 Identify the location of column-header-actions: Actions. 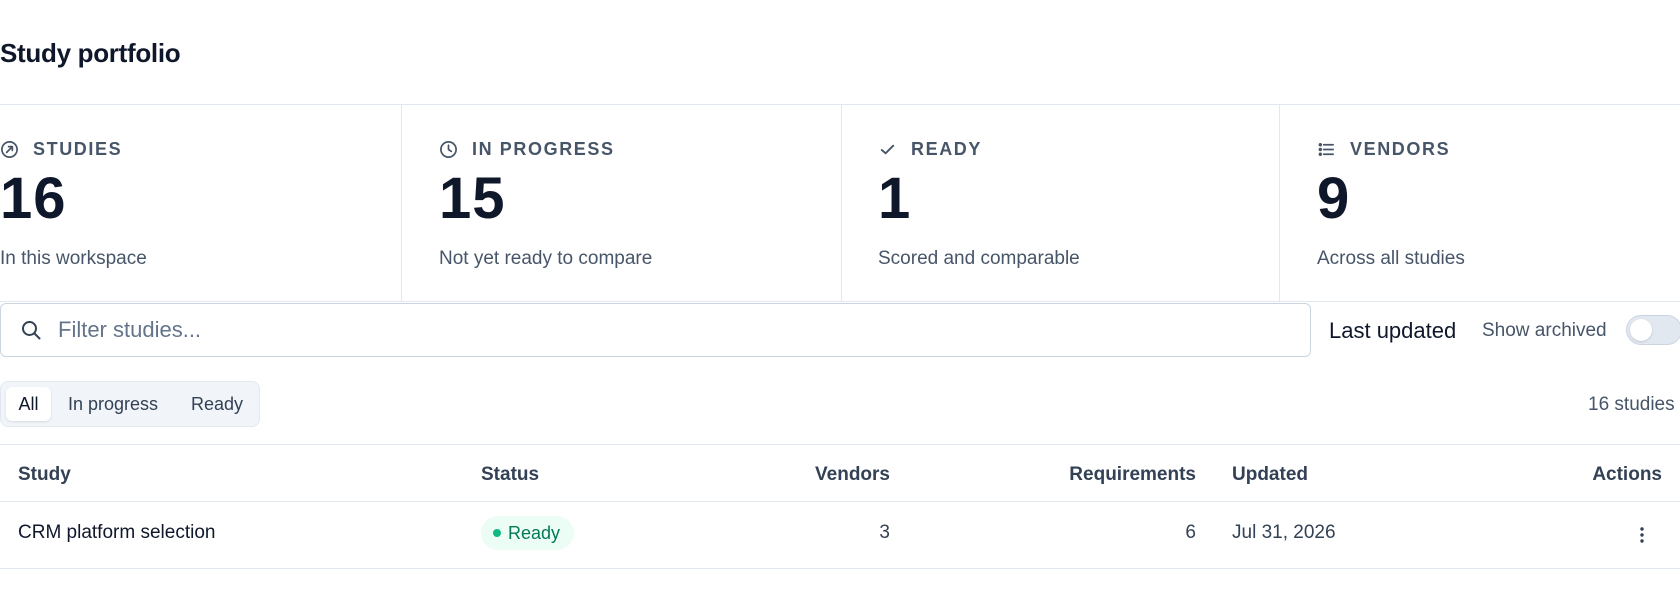
(1627, 474).